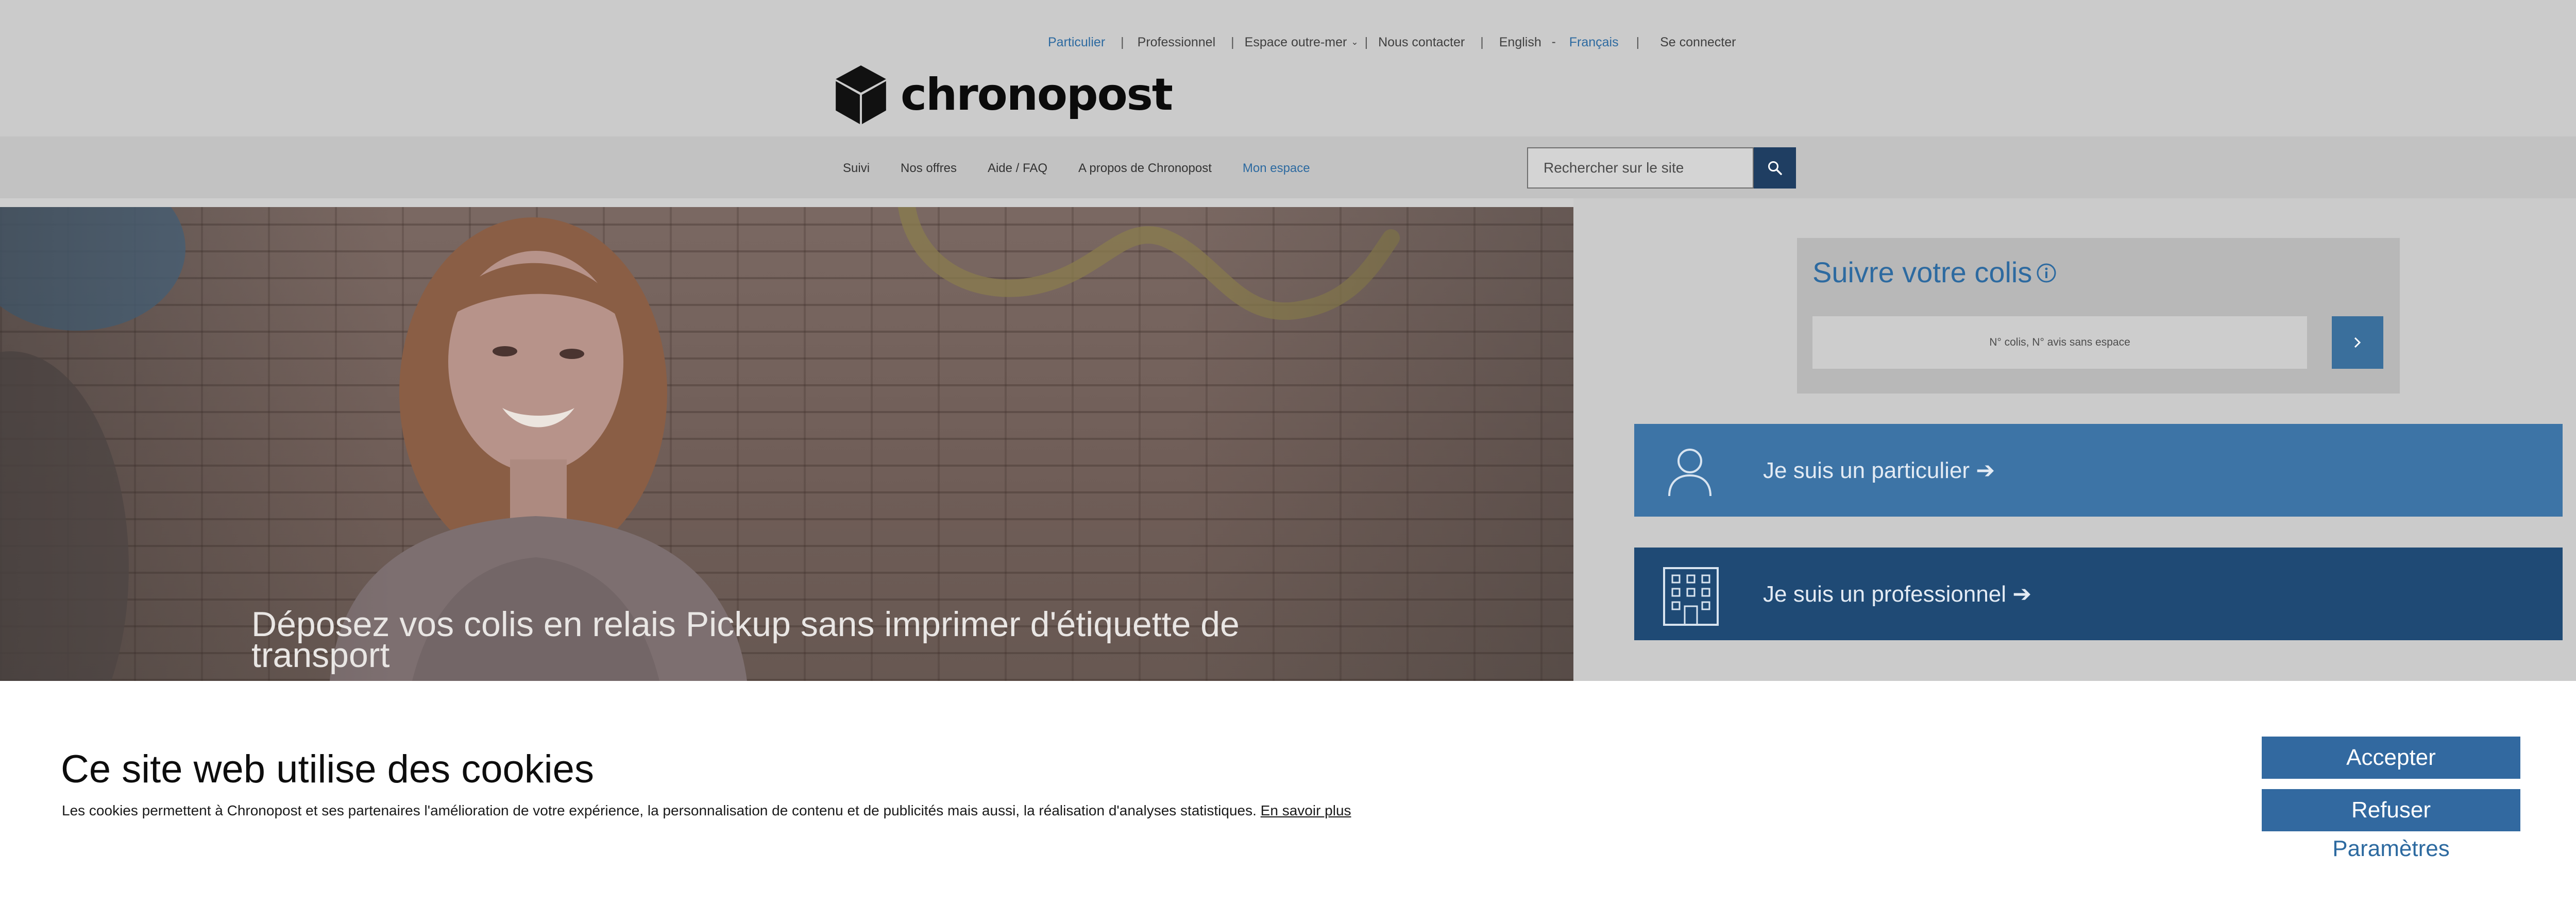 The image size is (2576, 923). Describe the element at coordinates (1698, 42) in the screenshot. I see `link-se-connecter: Se connecter` at that location.